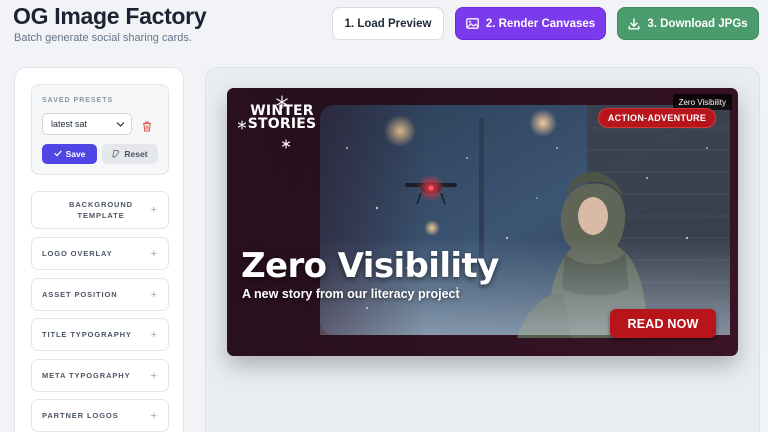 Image resolution: width=768 pixels, height=432 pixels. What do you see at coordinates (663, 323) in the screenshot?
I see `read-now-button: READ NOW` at bounding box center [663, 323].